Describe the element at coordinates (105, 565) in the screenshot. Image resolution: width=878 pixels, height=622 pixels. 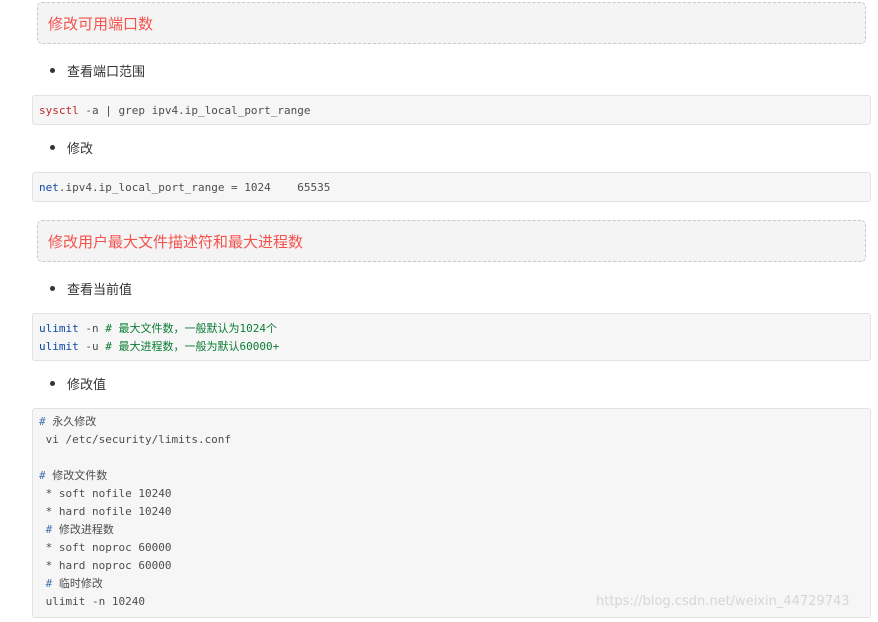
I see `code-line: * hard noproc 60000` at that location.